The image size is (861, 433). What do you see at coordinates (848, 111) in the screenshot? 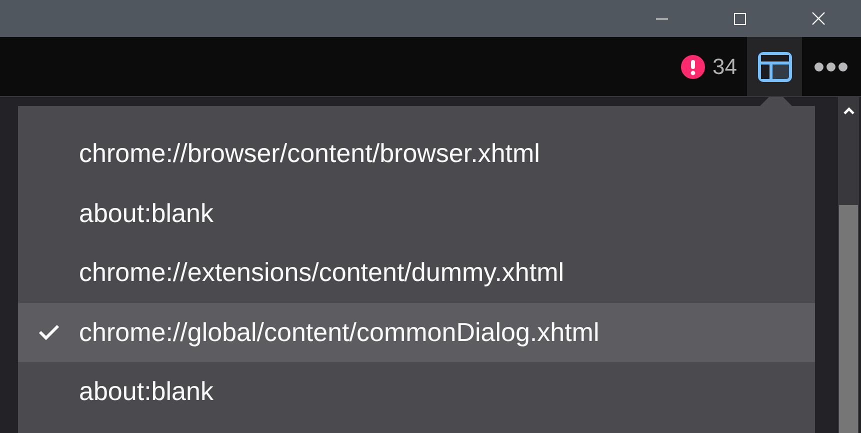
I see `scroll-up-icon` at bounding box center [848, 111].